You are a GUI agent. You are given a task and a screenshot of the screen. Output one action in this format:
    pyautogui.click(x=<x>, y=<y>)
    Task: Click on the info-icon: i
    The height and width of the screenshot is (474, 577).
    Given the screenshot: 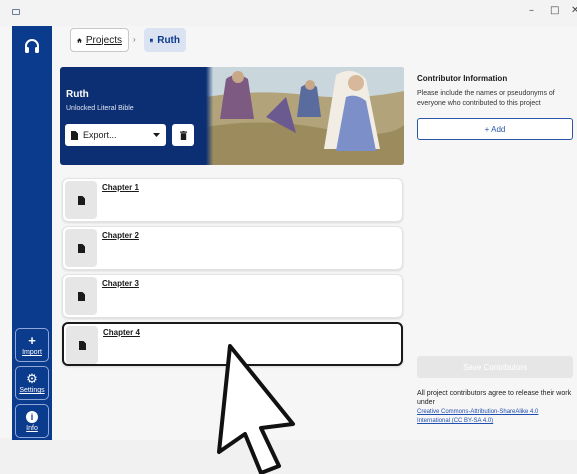 What is the action you would take?
    pyautogui.click(x=32, y=416)
    